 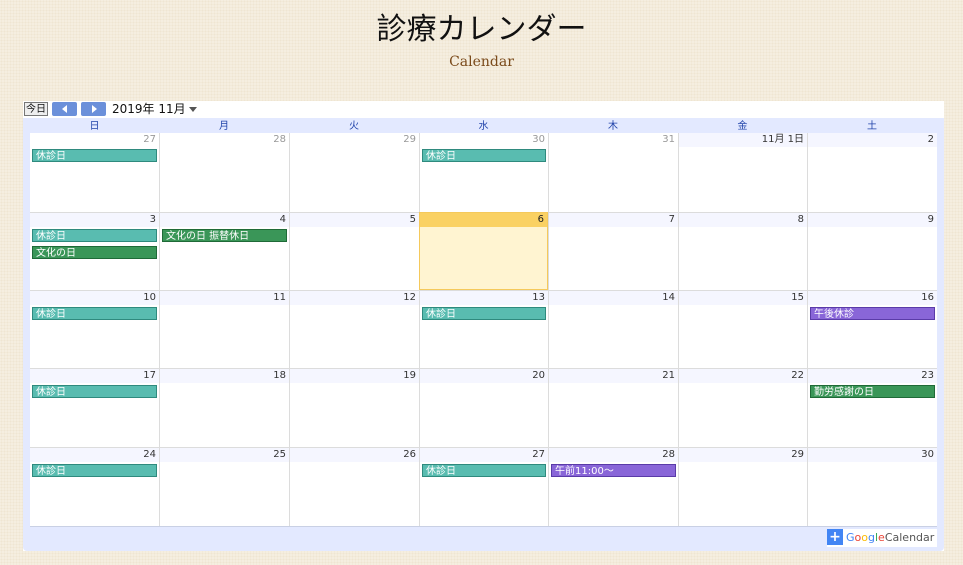 I want to click on day-number: 28, so click(x=224, y=140).